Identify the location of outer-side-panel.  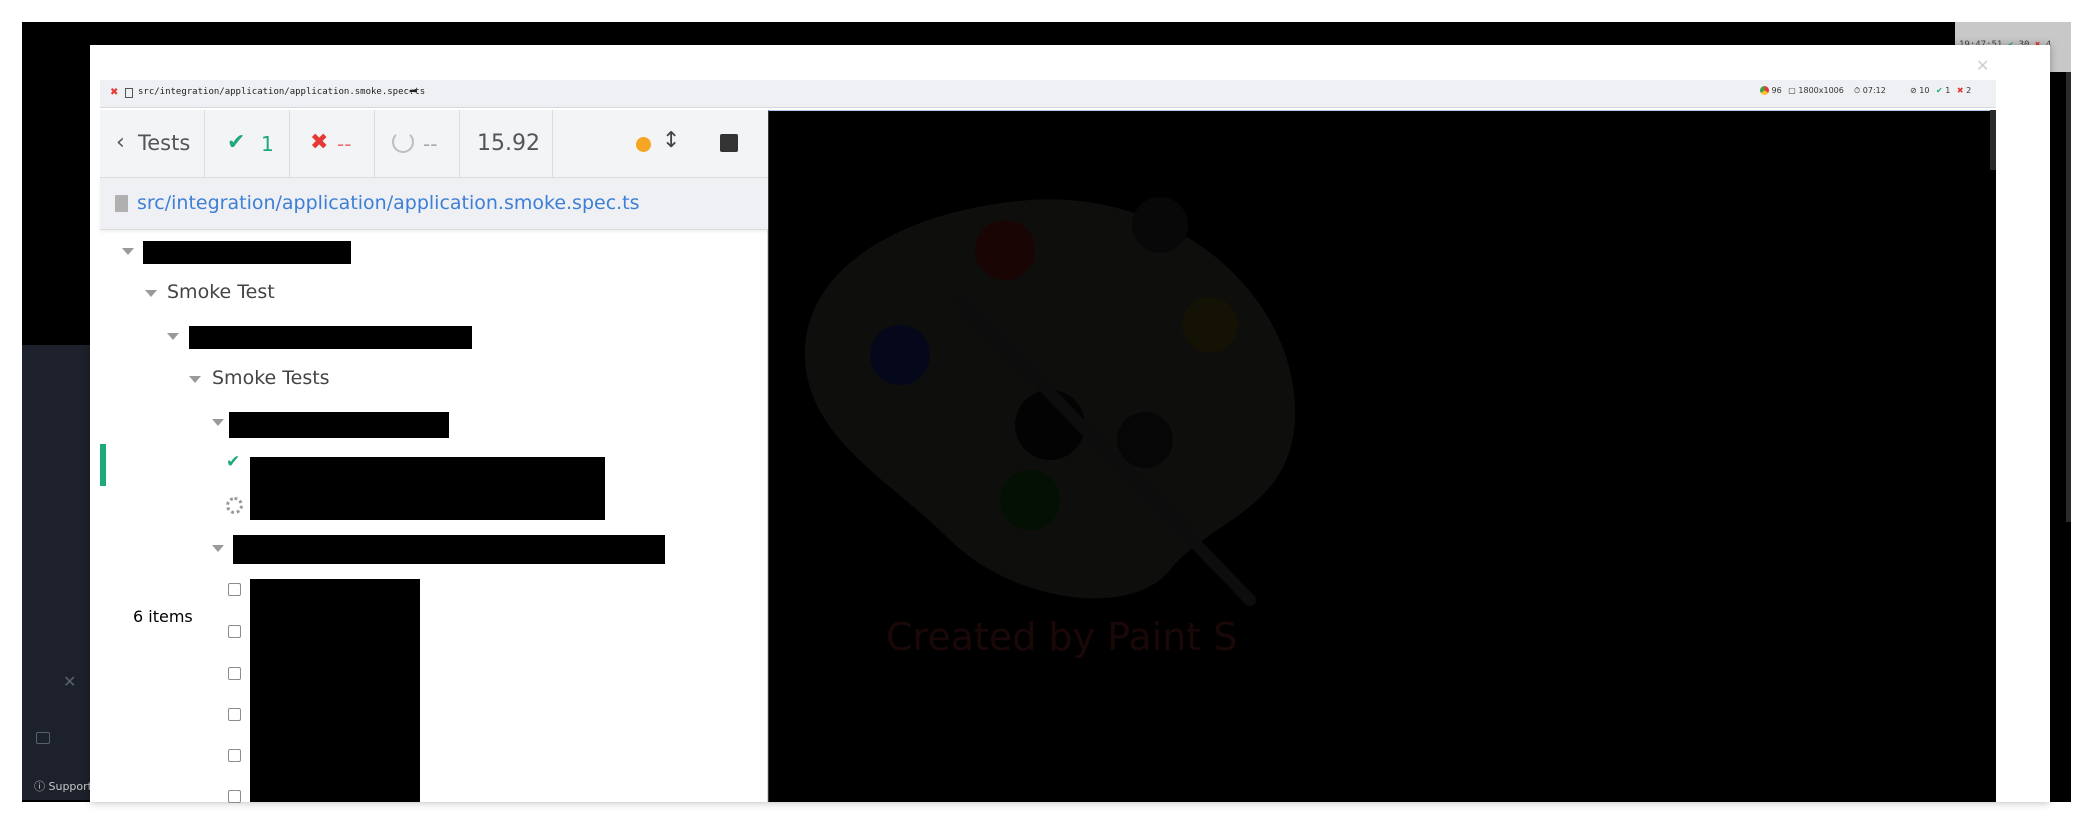
(57, 572).